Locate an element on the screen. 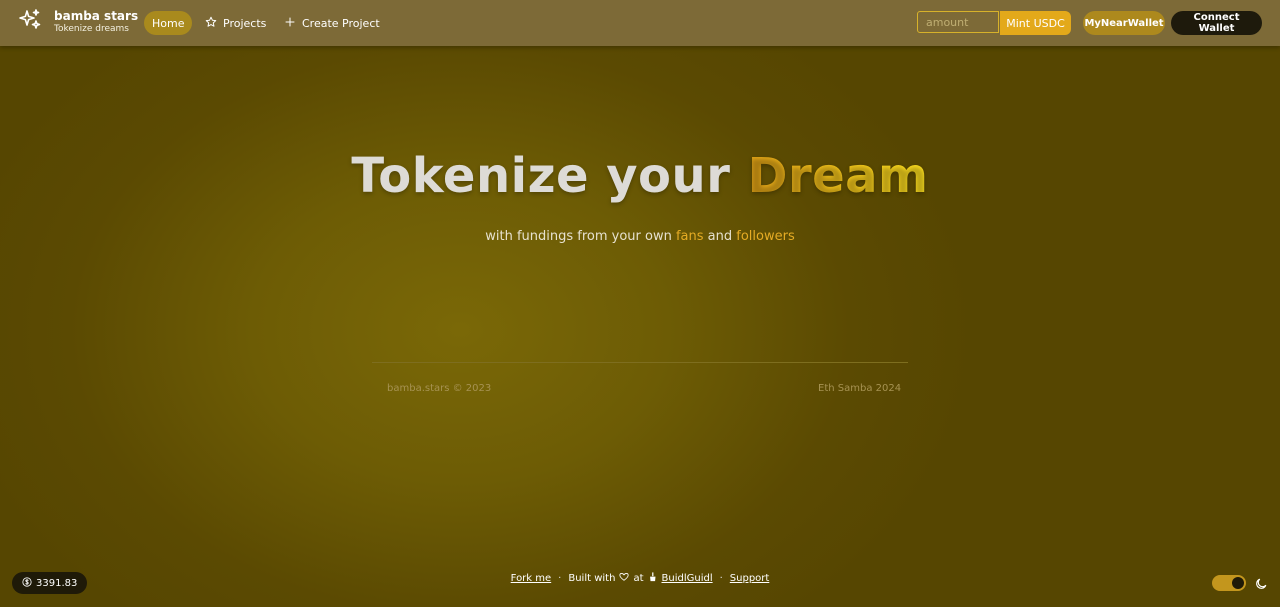 This screenshot has height=607, width=1280. footer-divider is located at coordinates (640, 362).